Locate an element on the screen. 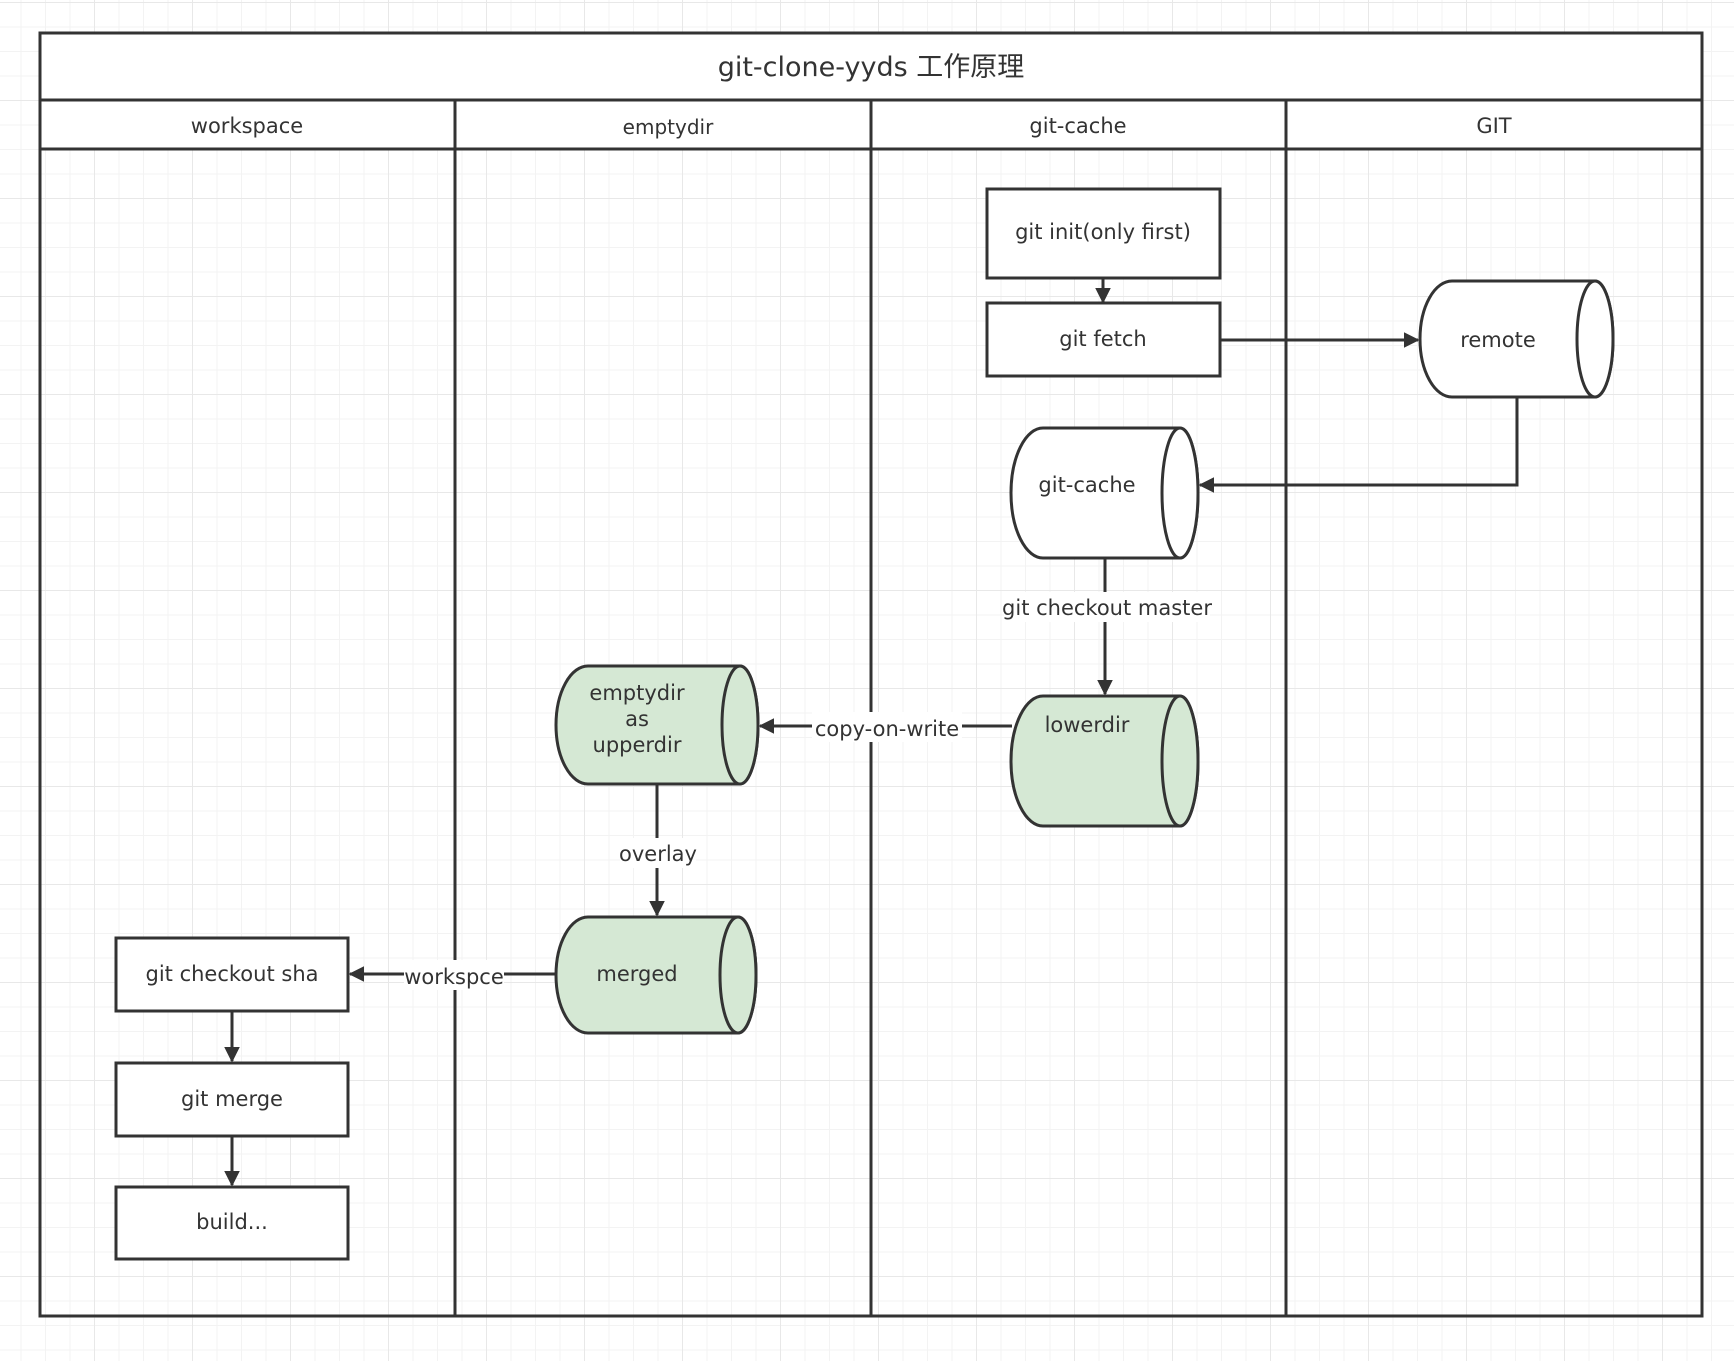  diagram-title: git-clone-yyds 工作原理 is located at coordinates (871, 67).